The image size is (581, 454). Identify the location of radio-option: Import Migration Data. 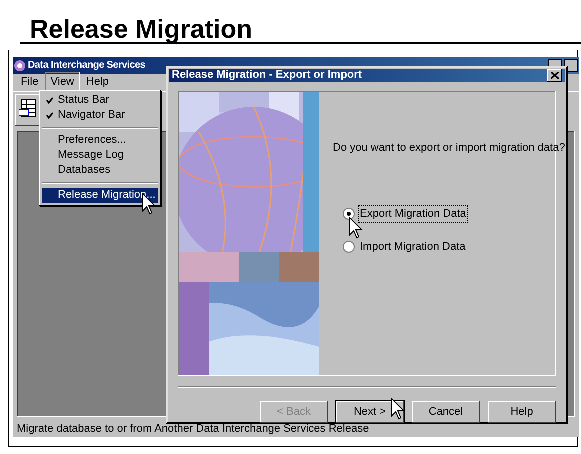
(454, 247).